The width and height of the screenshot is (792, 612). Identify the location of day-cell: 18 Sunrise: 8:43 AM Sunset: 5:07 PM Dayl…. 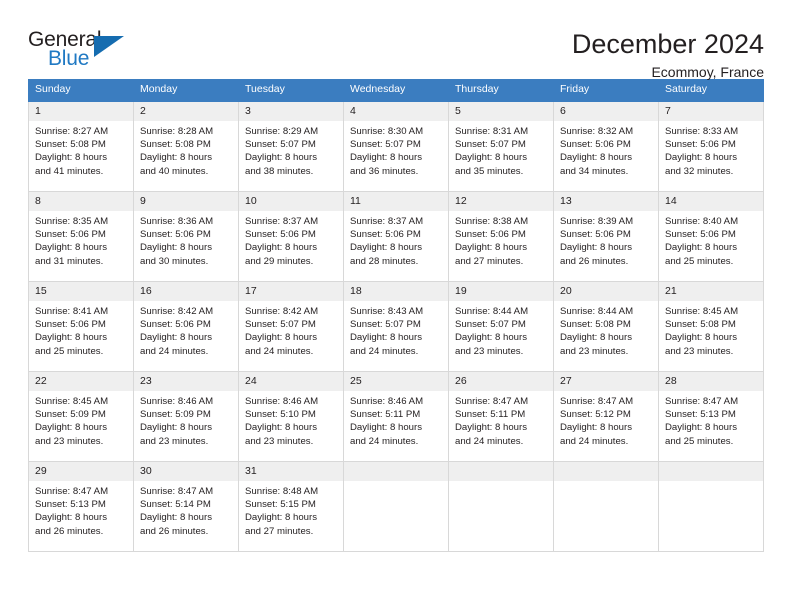
(396, 326).